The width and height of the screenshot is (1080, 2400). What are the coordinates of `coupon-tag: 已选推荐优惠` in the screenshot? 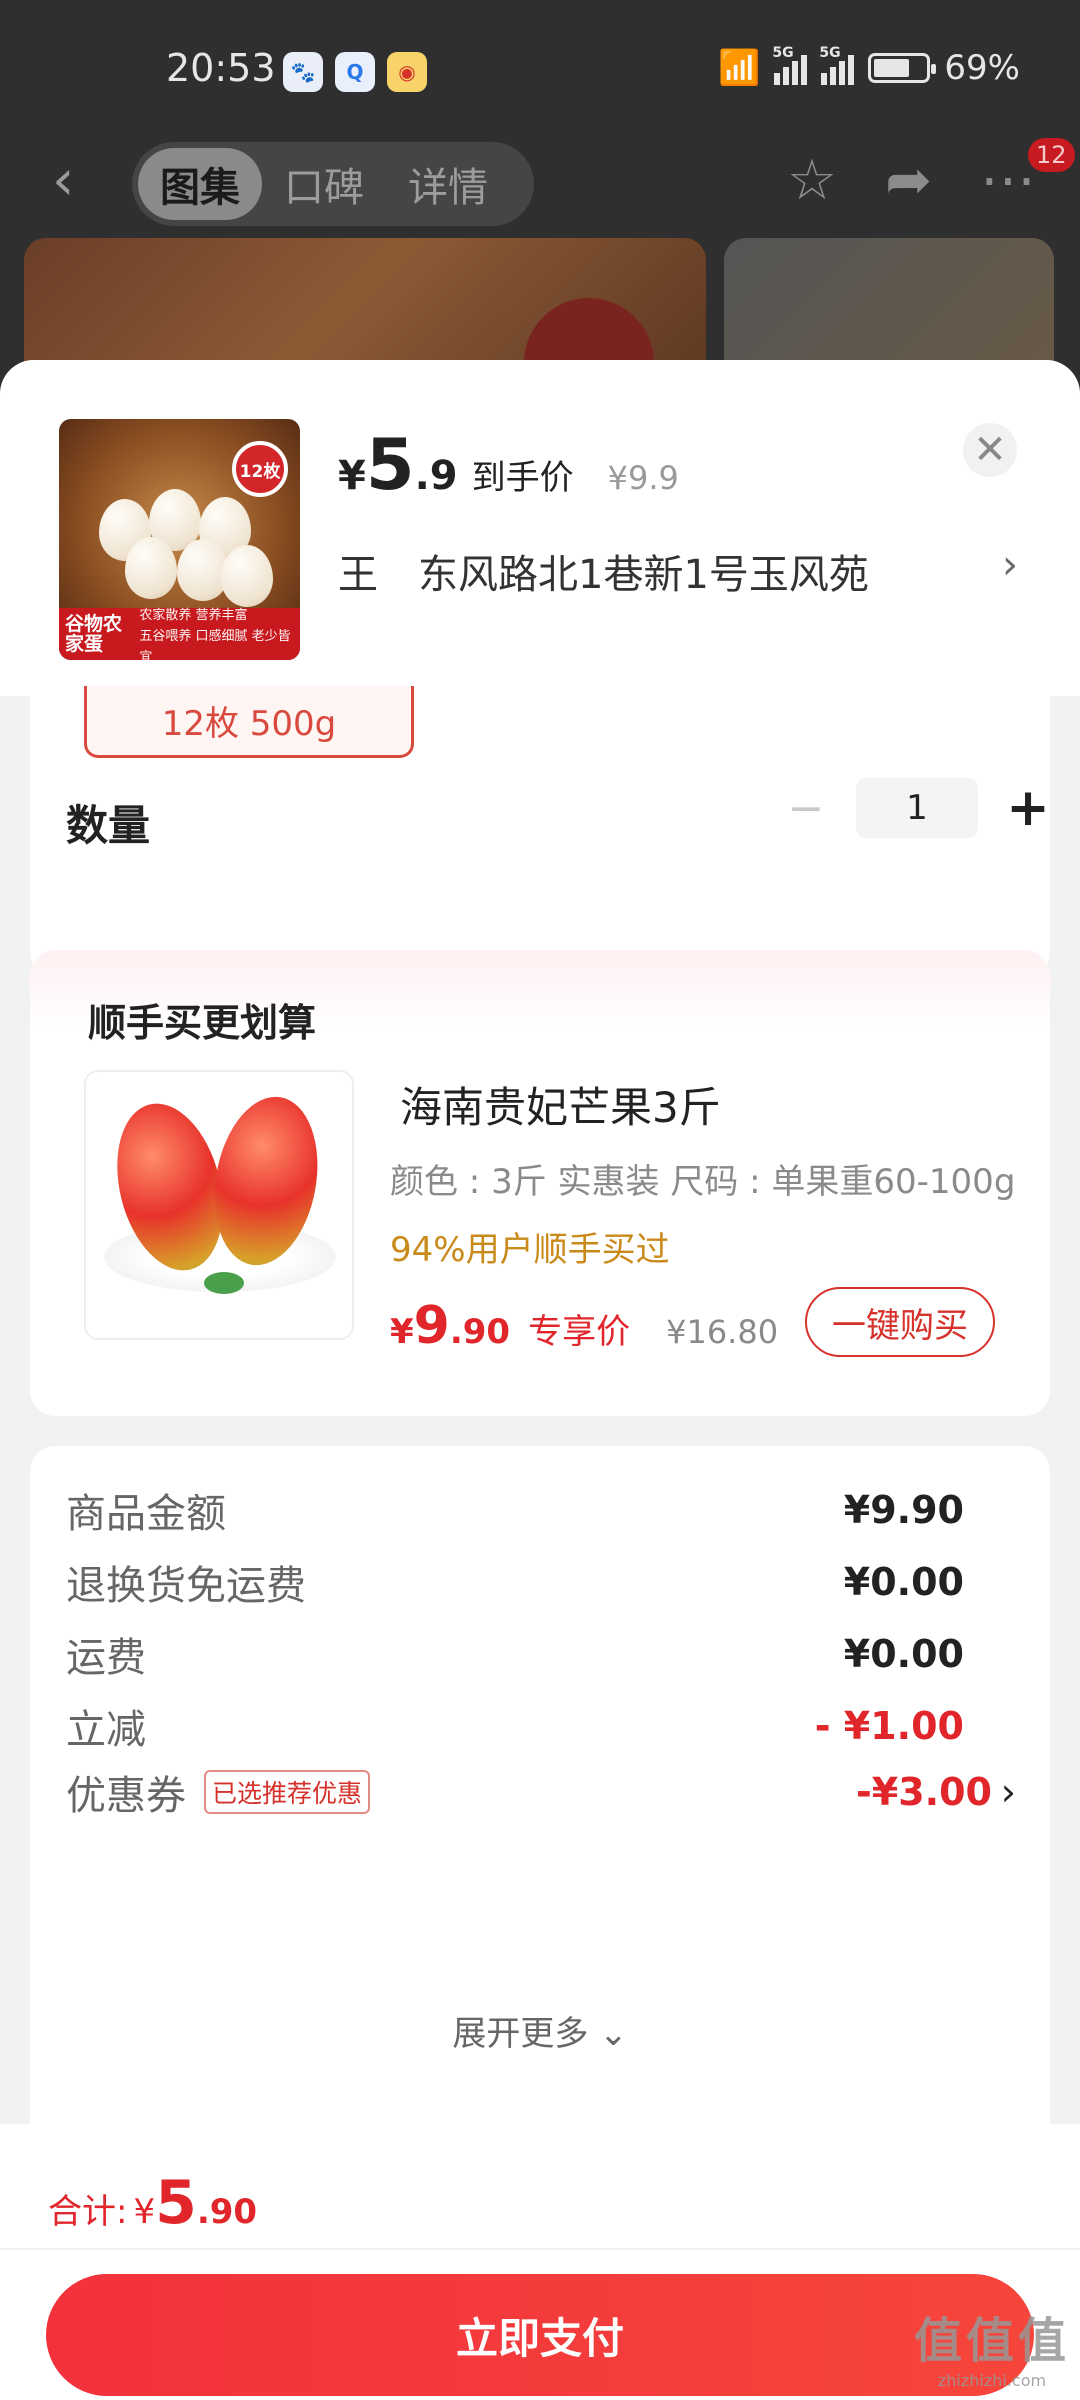 It's located at (287, 1792).